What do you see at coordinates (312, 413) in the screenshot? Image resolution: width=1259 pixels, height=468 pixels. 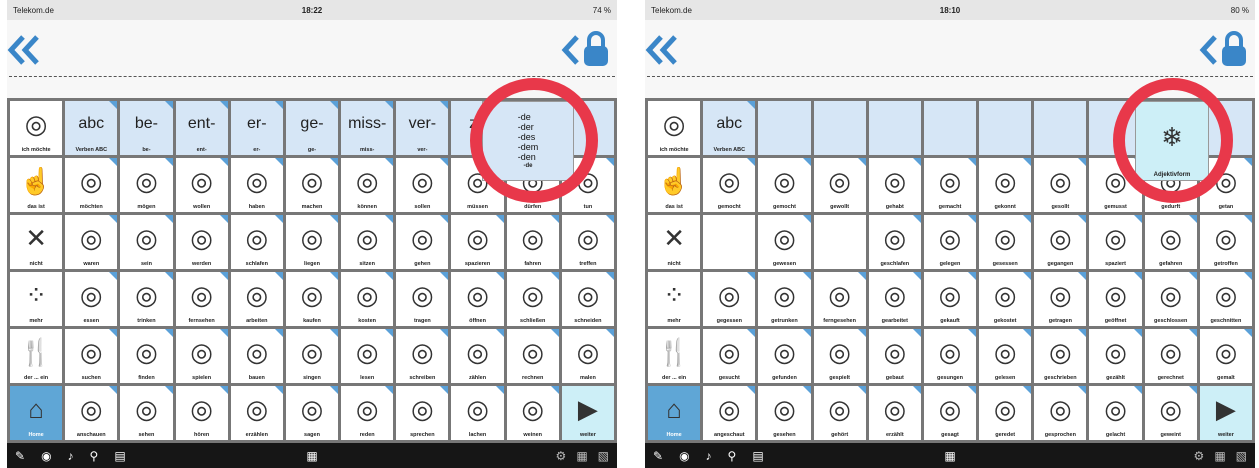 I see `symbol-cell: ◎ sagen` at bounding box center [312, 413].